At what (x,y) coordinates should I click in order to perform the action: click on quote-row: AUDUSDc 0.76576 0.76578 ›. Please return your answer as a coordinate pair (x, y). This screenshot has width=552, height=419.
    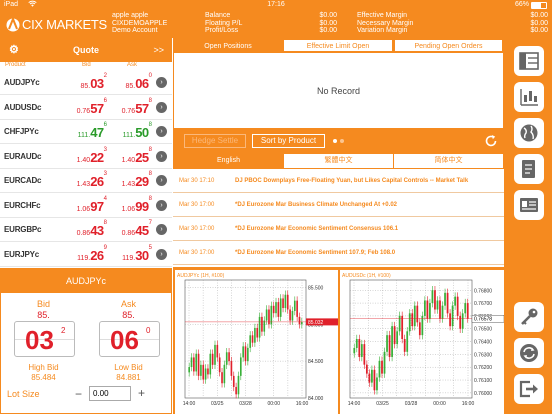
    Looking at the image, I should click on (86, 107).